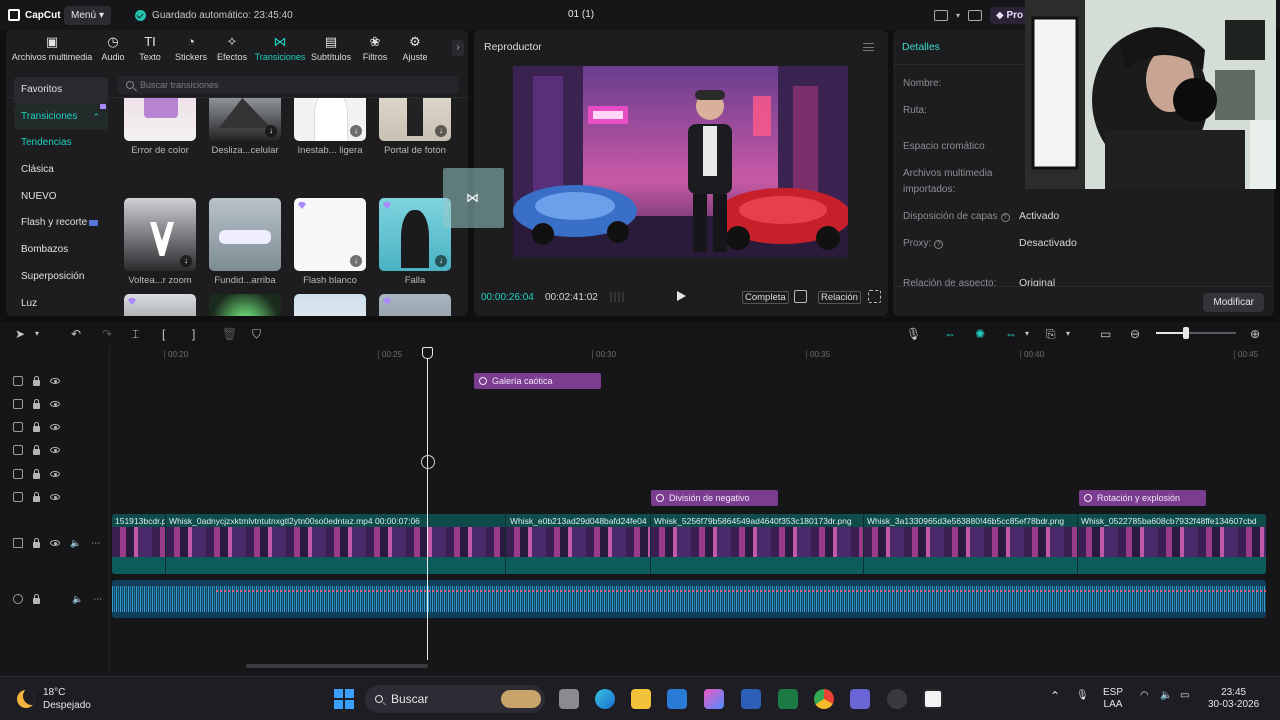 This screenshot has width=1280, height=720. What do you see at coordinates (330, 242) in the screenshot?
I see `transition-thumb: ↓ Flash blanco` at bounding box center [330, 242].